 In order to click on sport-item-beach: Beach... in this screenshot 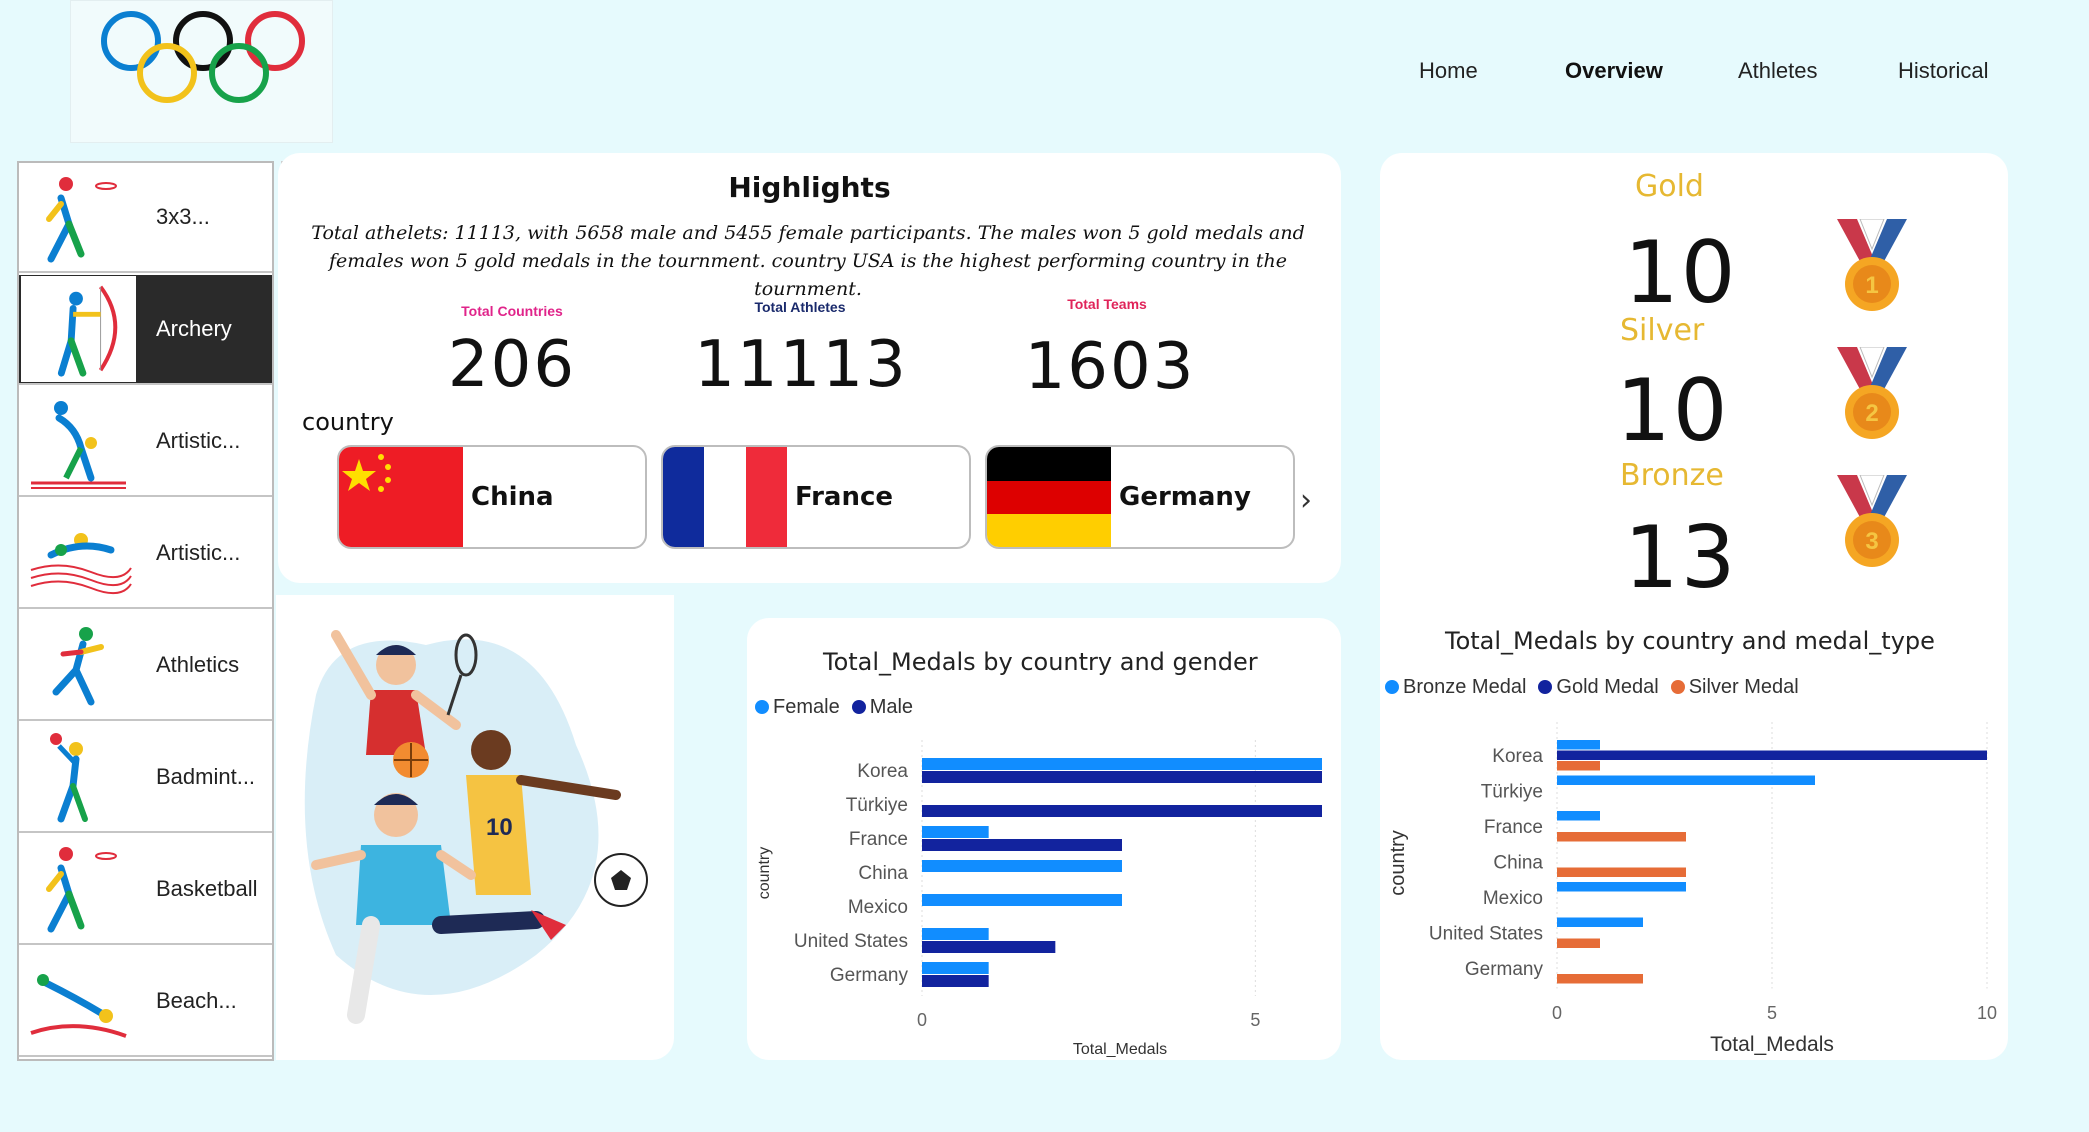, I will do `click(145, 1002)`.